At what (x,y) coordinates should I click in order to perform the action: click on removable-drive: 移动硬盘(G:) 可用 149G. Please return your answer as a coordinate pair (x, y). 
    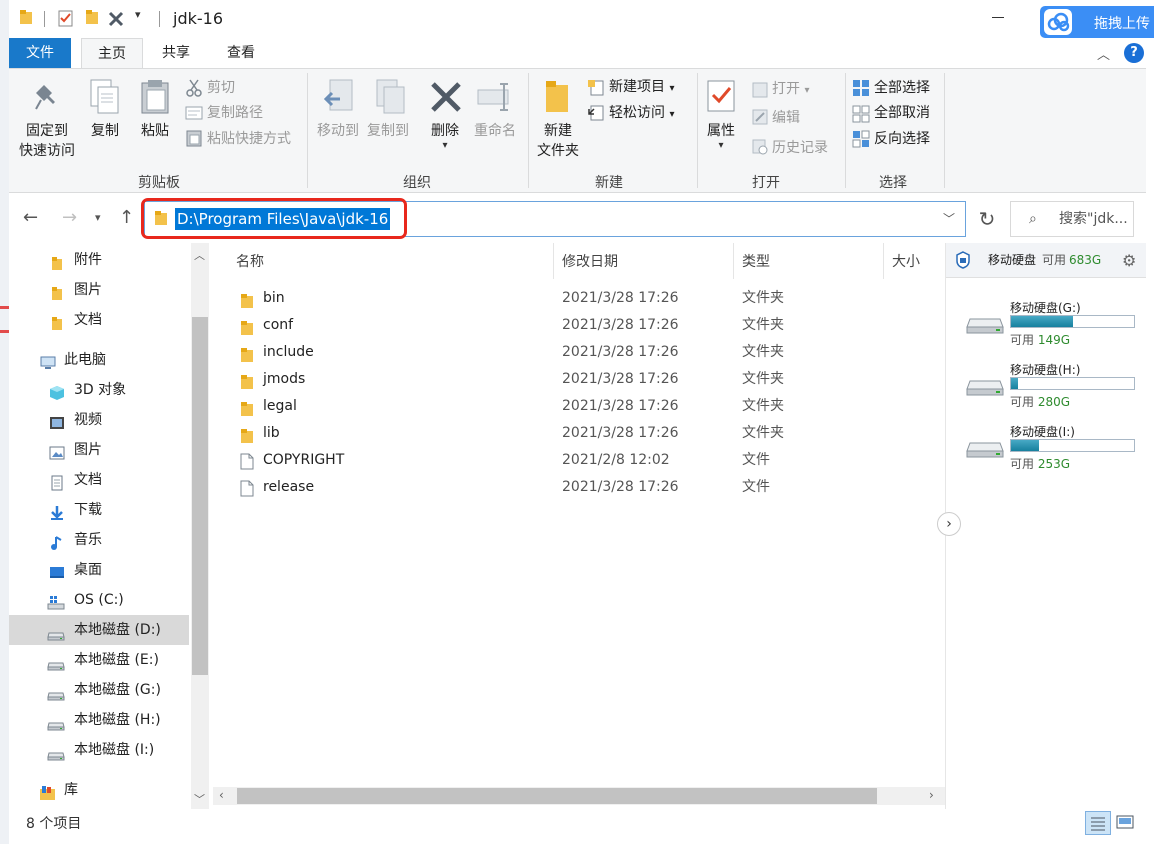
    Looking at the image, I should click on (1046, 329).